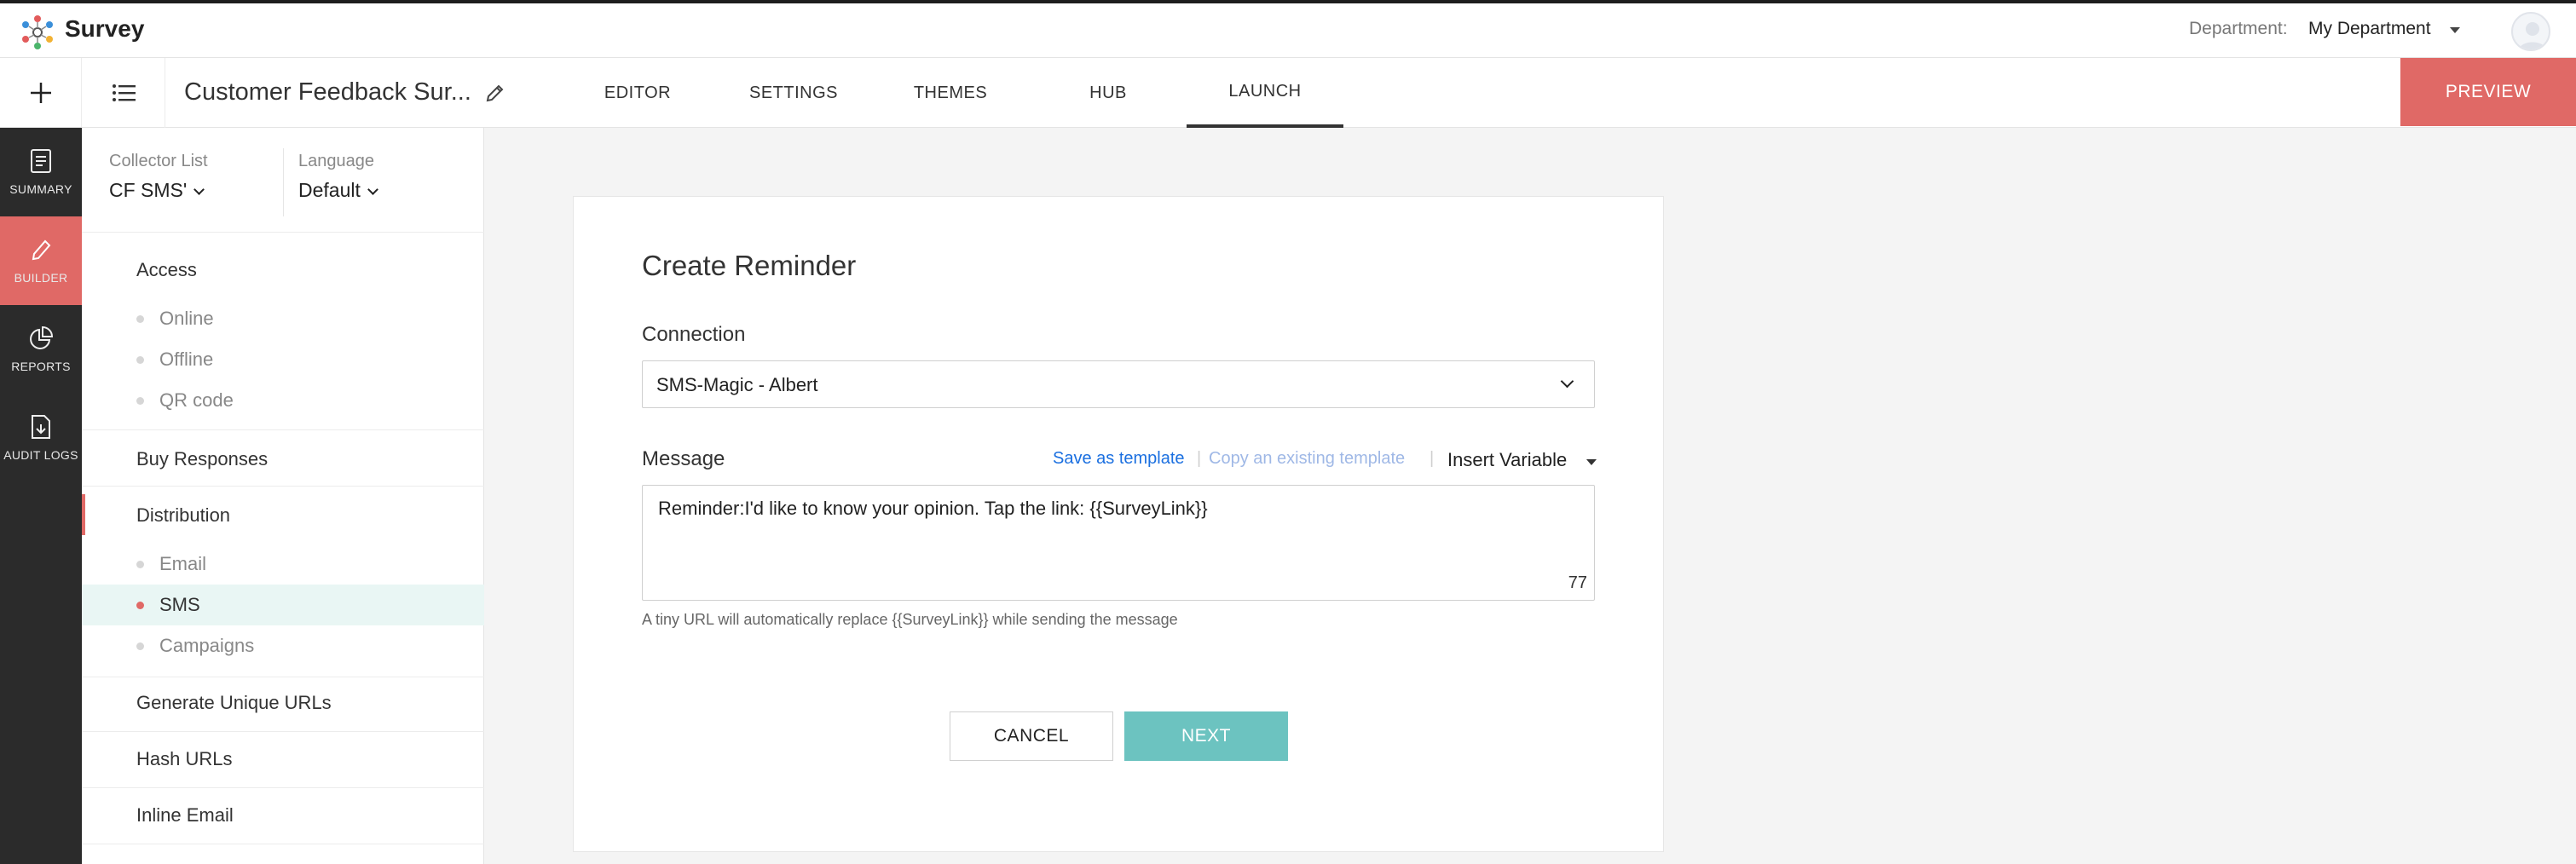  I want to click on nav-builder: BUILDER, so click(41, 260).